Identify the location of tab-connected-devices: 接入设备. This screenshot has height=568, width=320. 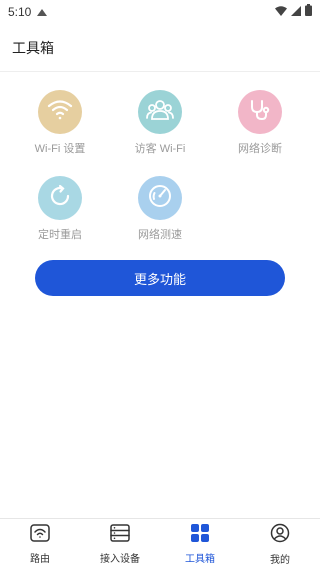
(120, 543).